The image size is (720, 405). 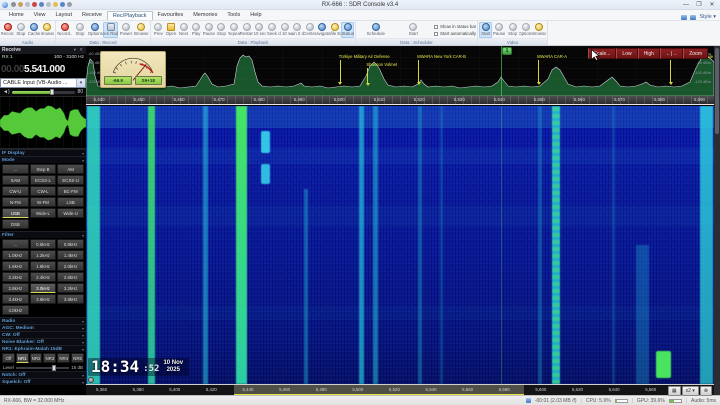 What do you see at coordinates (42, 367) in the screenshot?
I see `nr-level-slider` at bounding box center [42, 367].